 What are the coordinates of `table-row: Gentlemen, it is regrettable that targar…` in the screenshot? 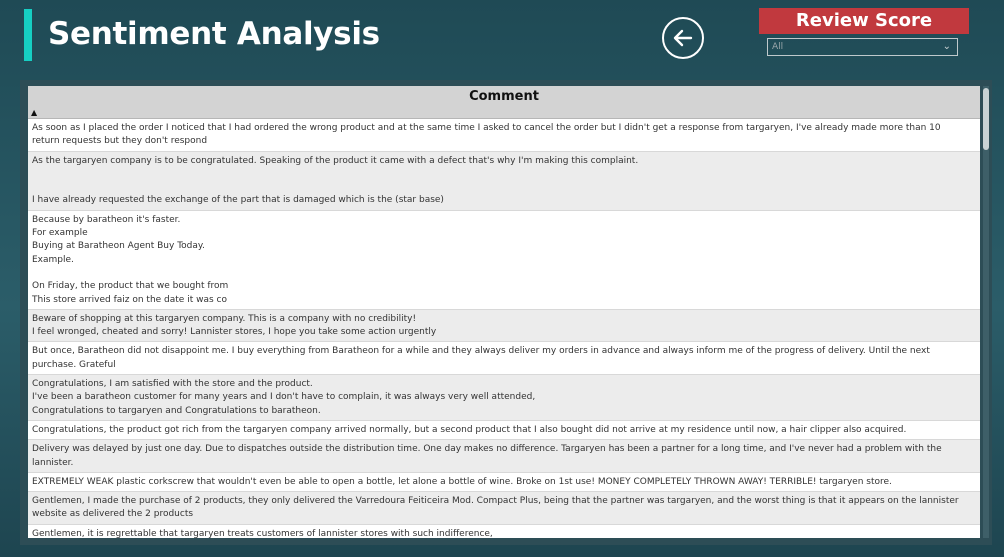 It's located at (504, 531).